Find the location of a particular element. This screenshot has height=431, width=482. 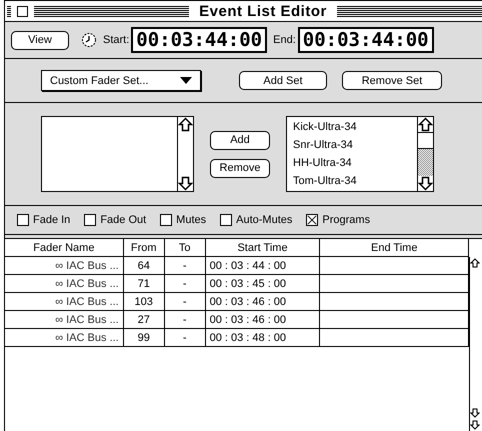

table-cell: 00 : 03 : 45 : 00 is located at coordinates (248, 284).